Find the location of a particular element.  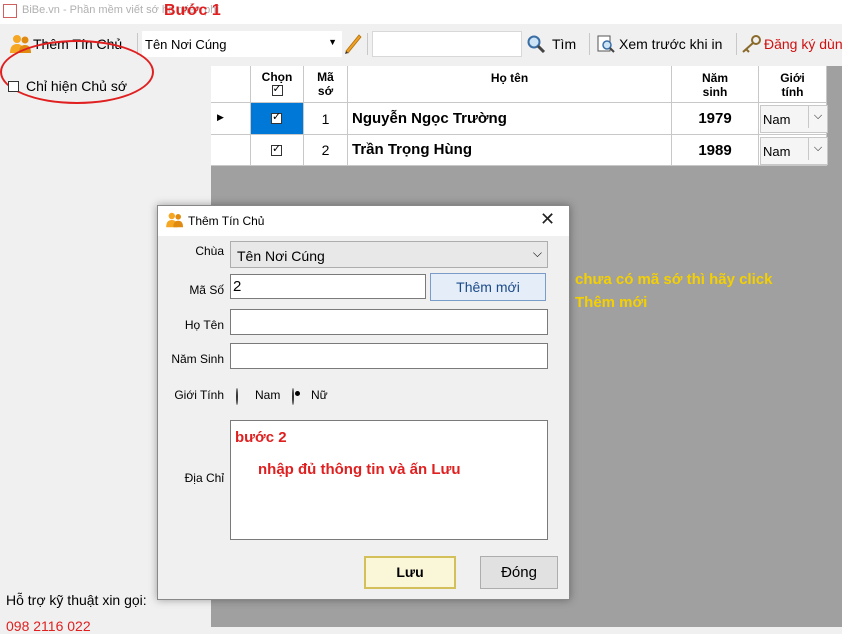

nam-sinh-value: 1979 is located at coordinates (715, 118).